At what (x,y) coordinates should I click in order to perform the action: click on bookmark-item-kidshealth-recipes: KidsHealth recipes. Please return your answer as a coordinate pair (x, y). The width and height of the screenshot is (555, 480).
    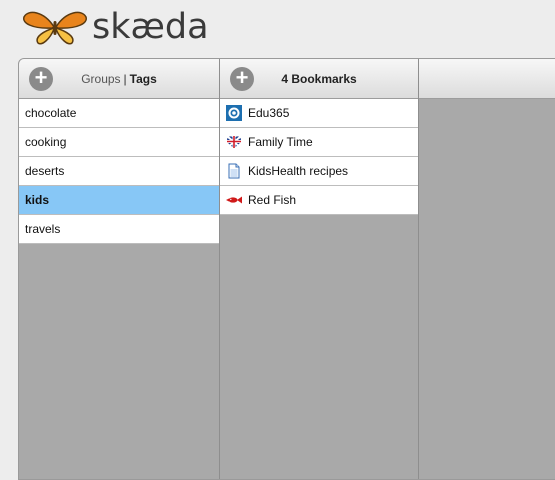
    Looking at the image, I should click on (319, 171).